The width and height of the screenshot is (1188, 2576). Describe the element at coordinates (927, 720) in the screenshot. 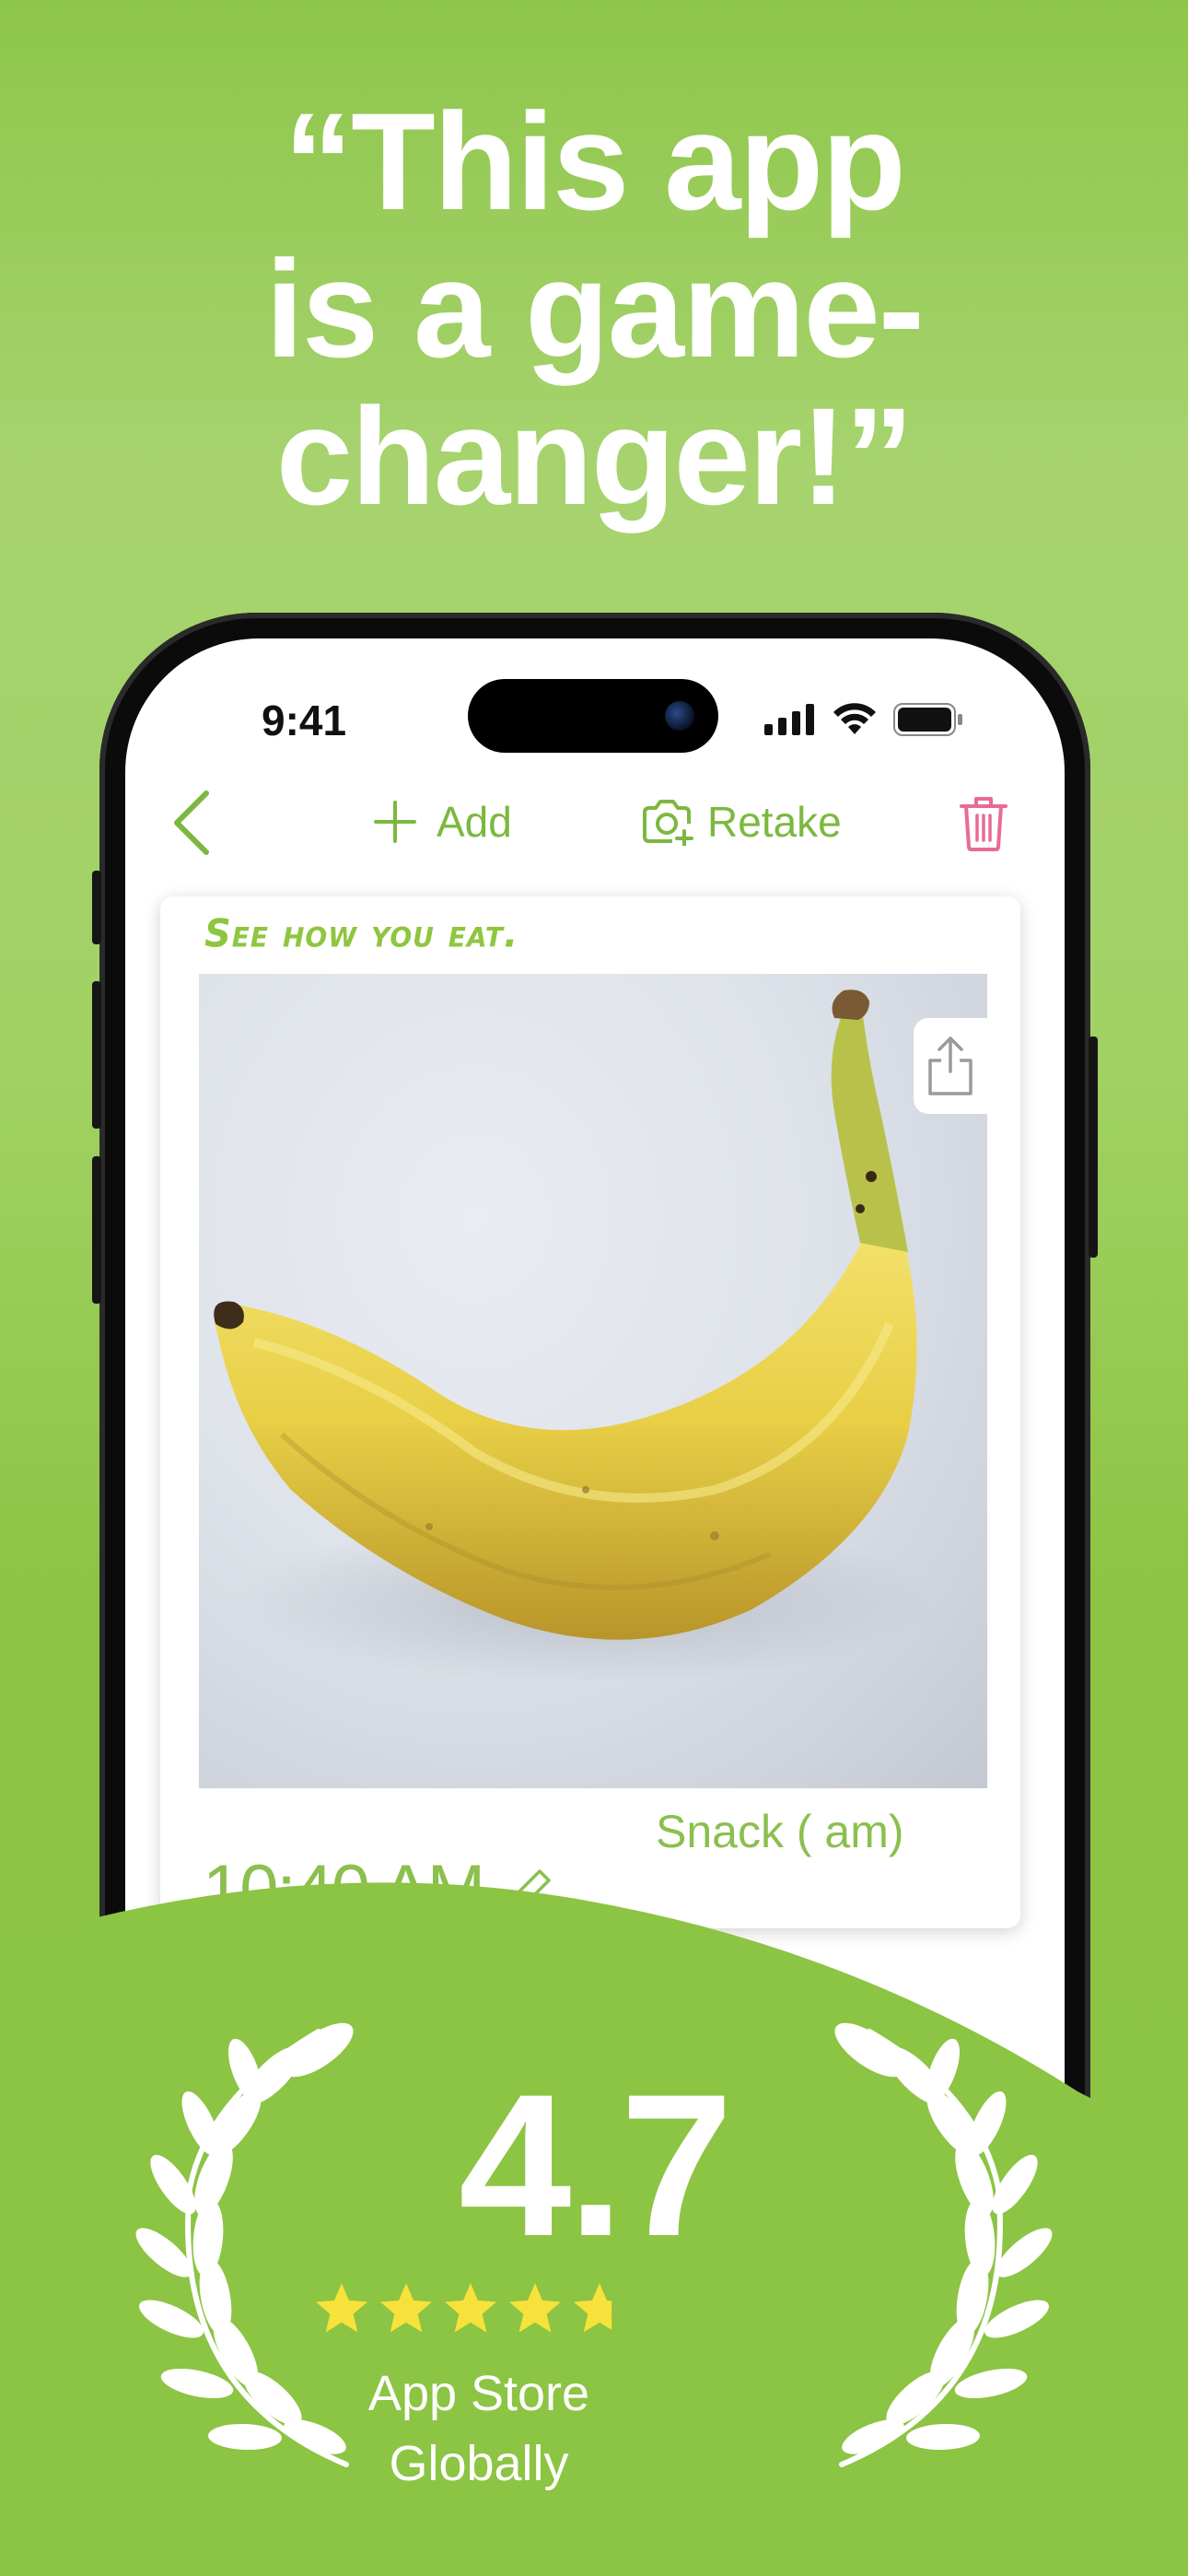

I see `battery-icon` at that location.